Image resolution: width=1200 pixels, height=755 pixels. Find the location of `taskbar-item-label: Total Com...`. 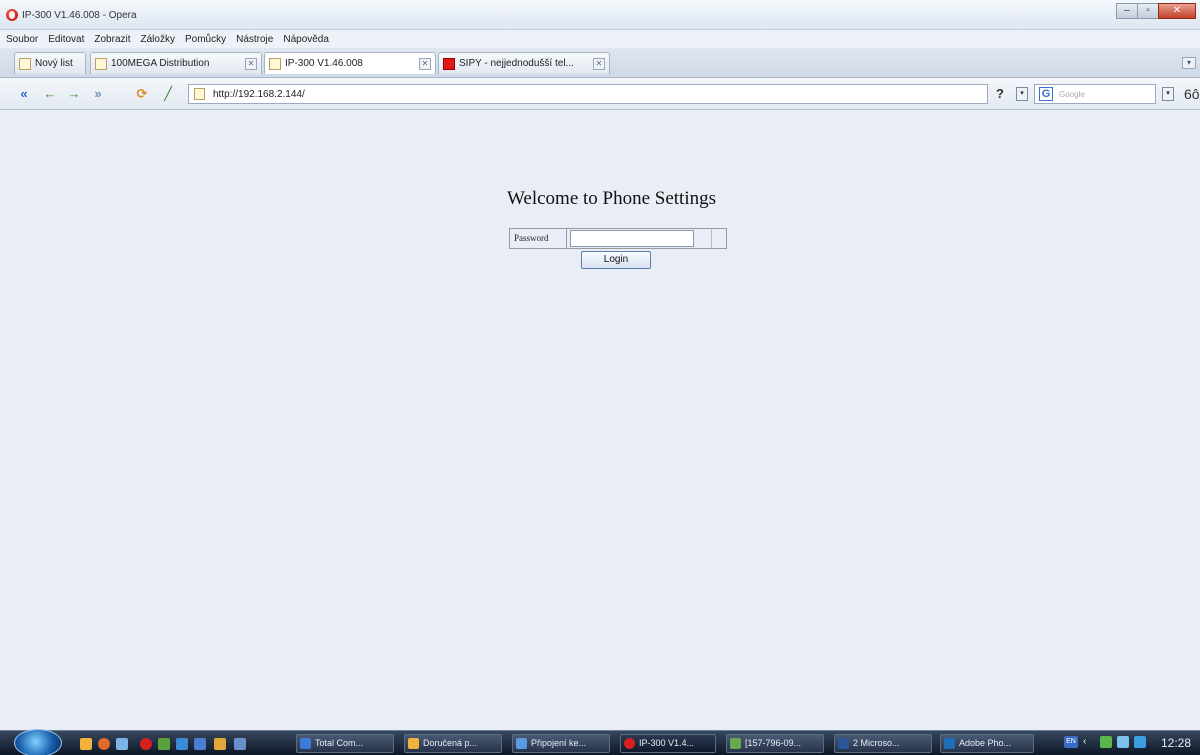

taskbar-item-label: Total Com... is located at coordinates (339, 743).